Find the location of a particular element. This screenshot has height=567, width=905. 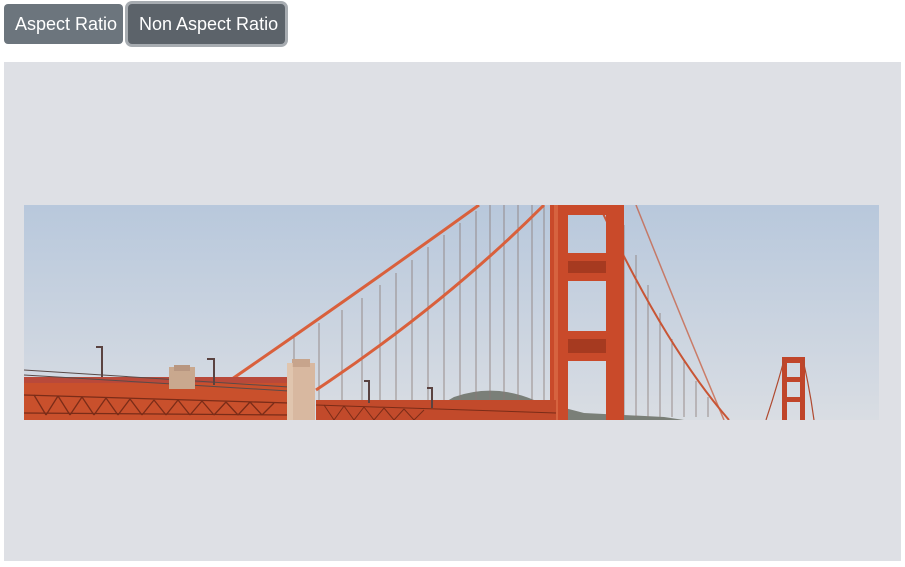

aspect-ratio-button: Aspect Ratio is located at coordinates (63, 24).